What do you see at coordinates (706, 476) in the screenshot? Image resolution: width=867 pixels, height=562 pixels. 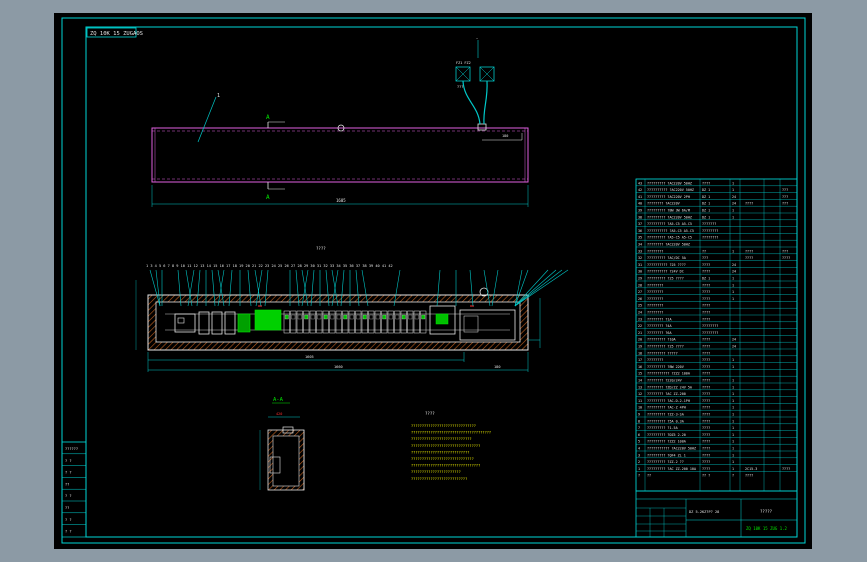 I see `bom-cell: ?? ?` at bounding box center [706, 476].